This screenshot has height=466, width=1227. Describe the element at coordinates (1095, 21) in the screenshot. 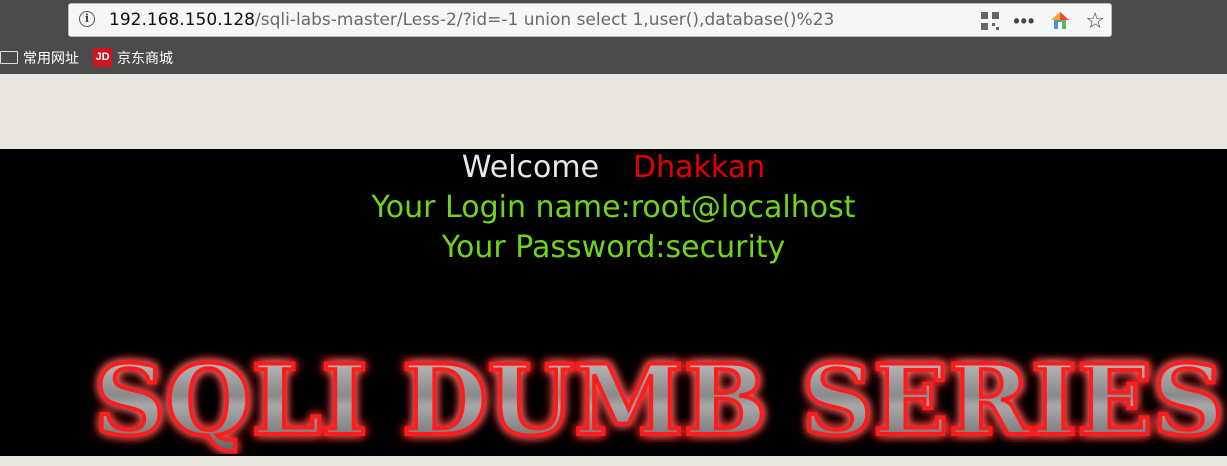

I see `star-icon: ☆` at that location.